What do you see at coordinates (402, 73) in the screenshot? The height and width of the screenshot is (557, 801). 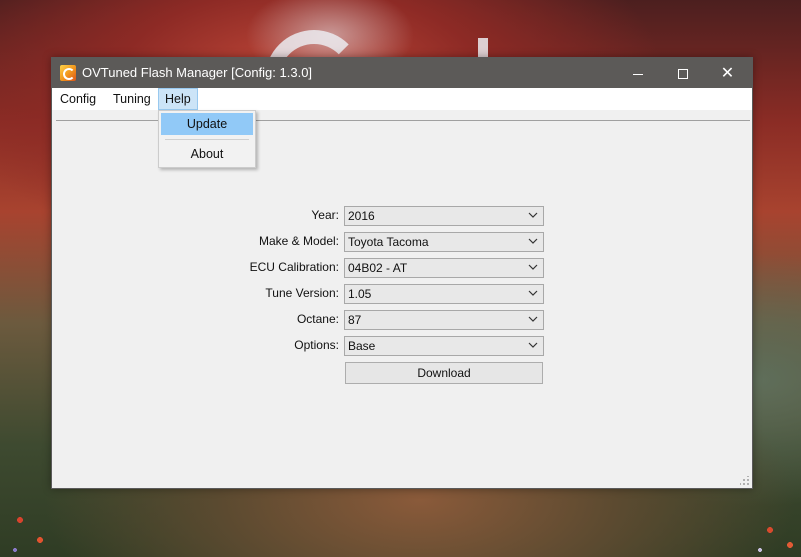 I see `title-bar: OVTuned Flash Manager [Config: 1.3.0] ✕` at bounding box center [402, 73].